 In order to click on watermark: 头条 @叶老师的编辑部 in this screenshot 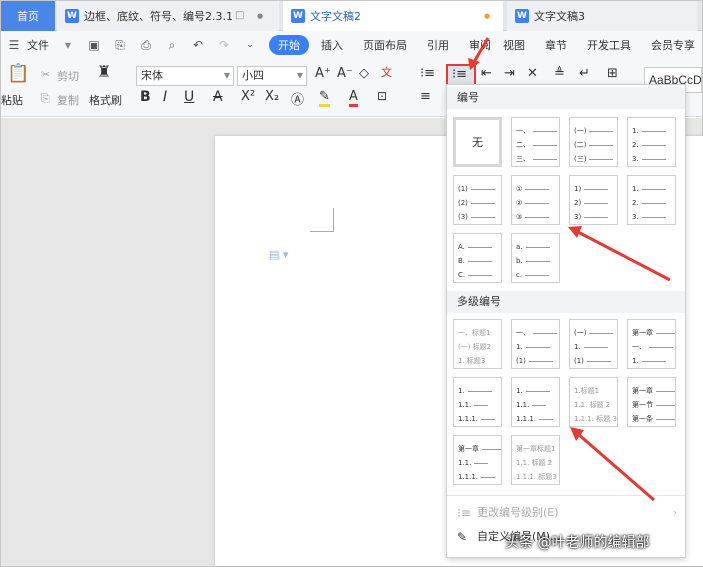, I will do `click(577, 543)`.